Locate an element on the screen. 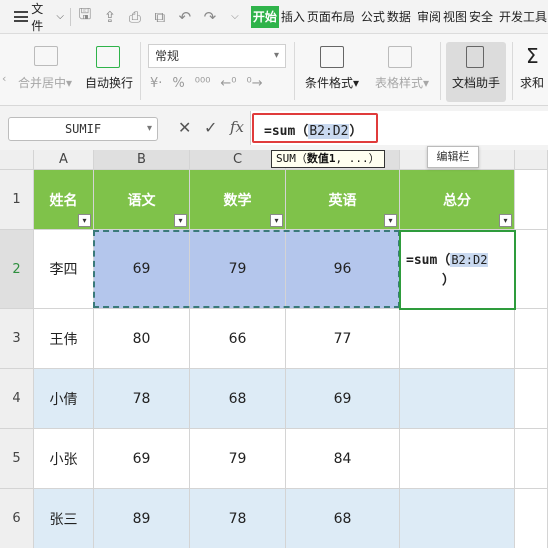 This screenshot has height=548, width=548. number-format-buttons: ¥· % ⁰⁰⁰ ←⁰ ⁰→ is located at coordinates (206, 83).